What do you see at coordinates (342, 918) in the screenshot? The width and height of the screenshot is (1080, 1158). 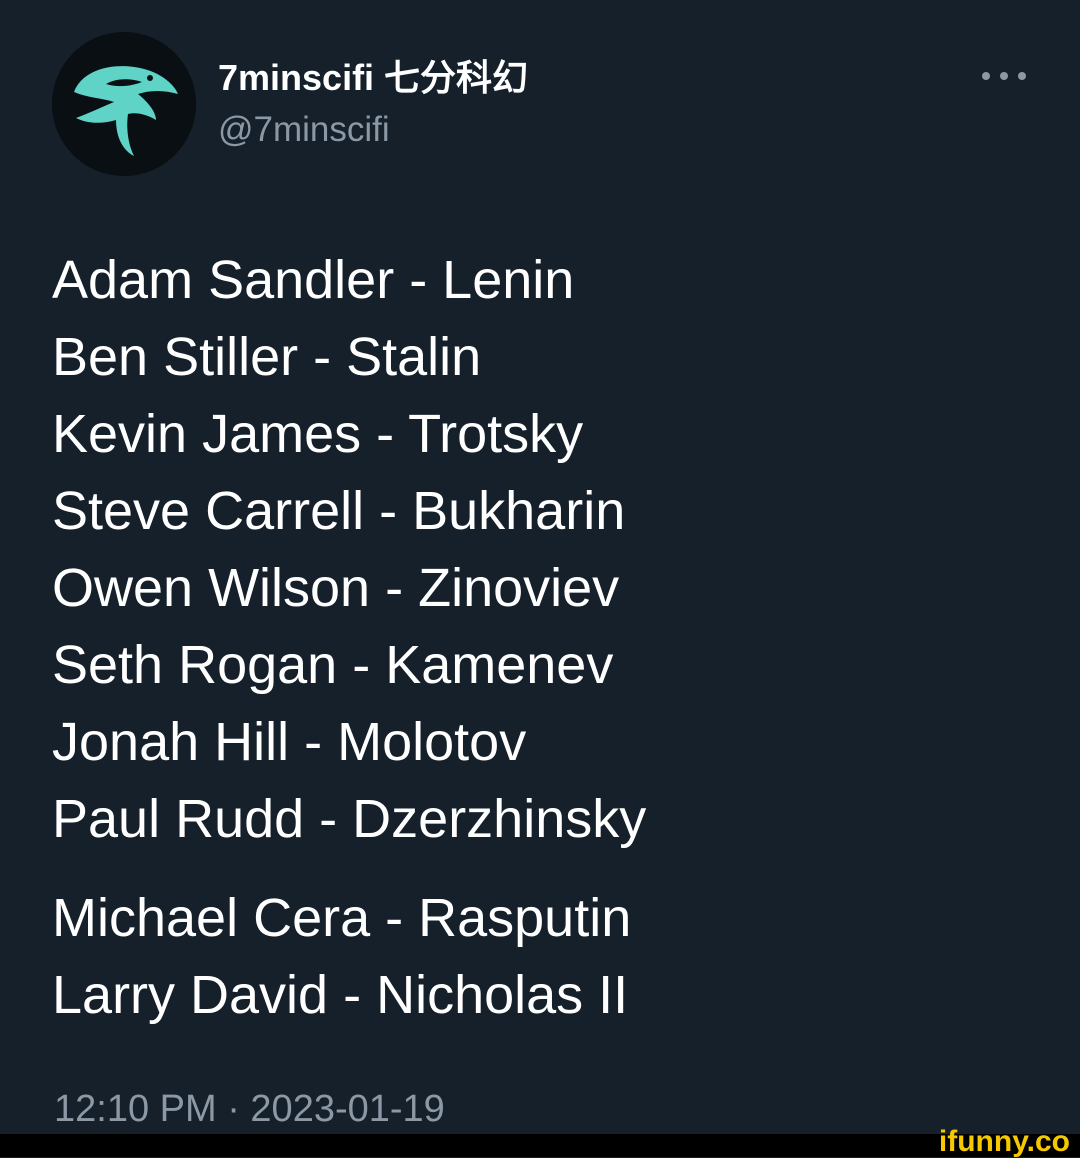 I see `tweet-line: Michael Cera - Rasputin` at bounding box center [342, 918].